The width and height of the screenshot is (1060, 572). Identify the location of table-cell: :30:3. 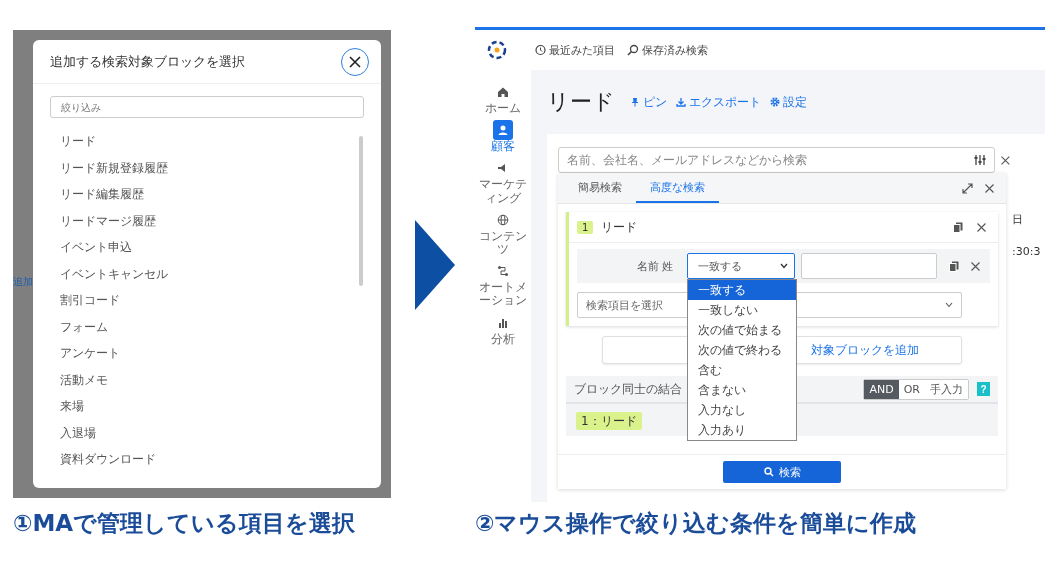
(1026, 251).